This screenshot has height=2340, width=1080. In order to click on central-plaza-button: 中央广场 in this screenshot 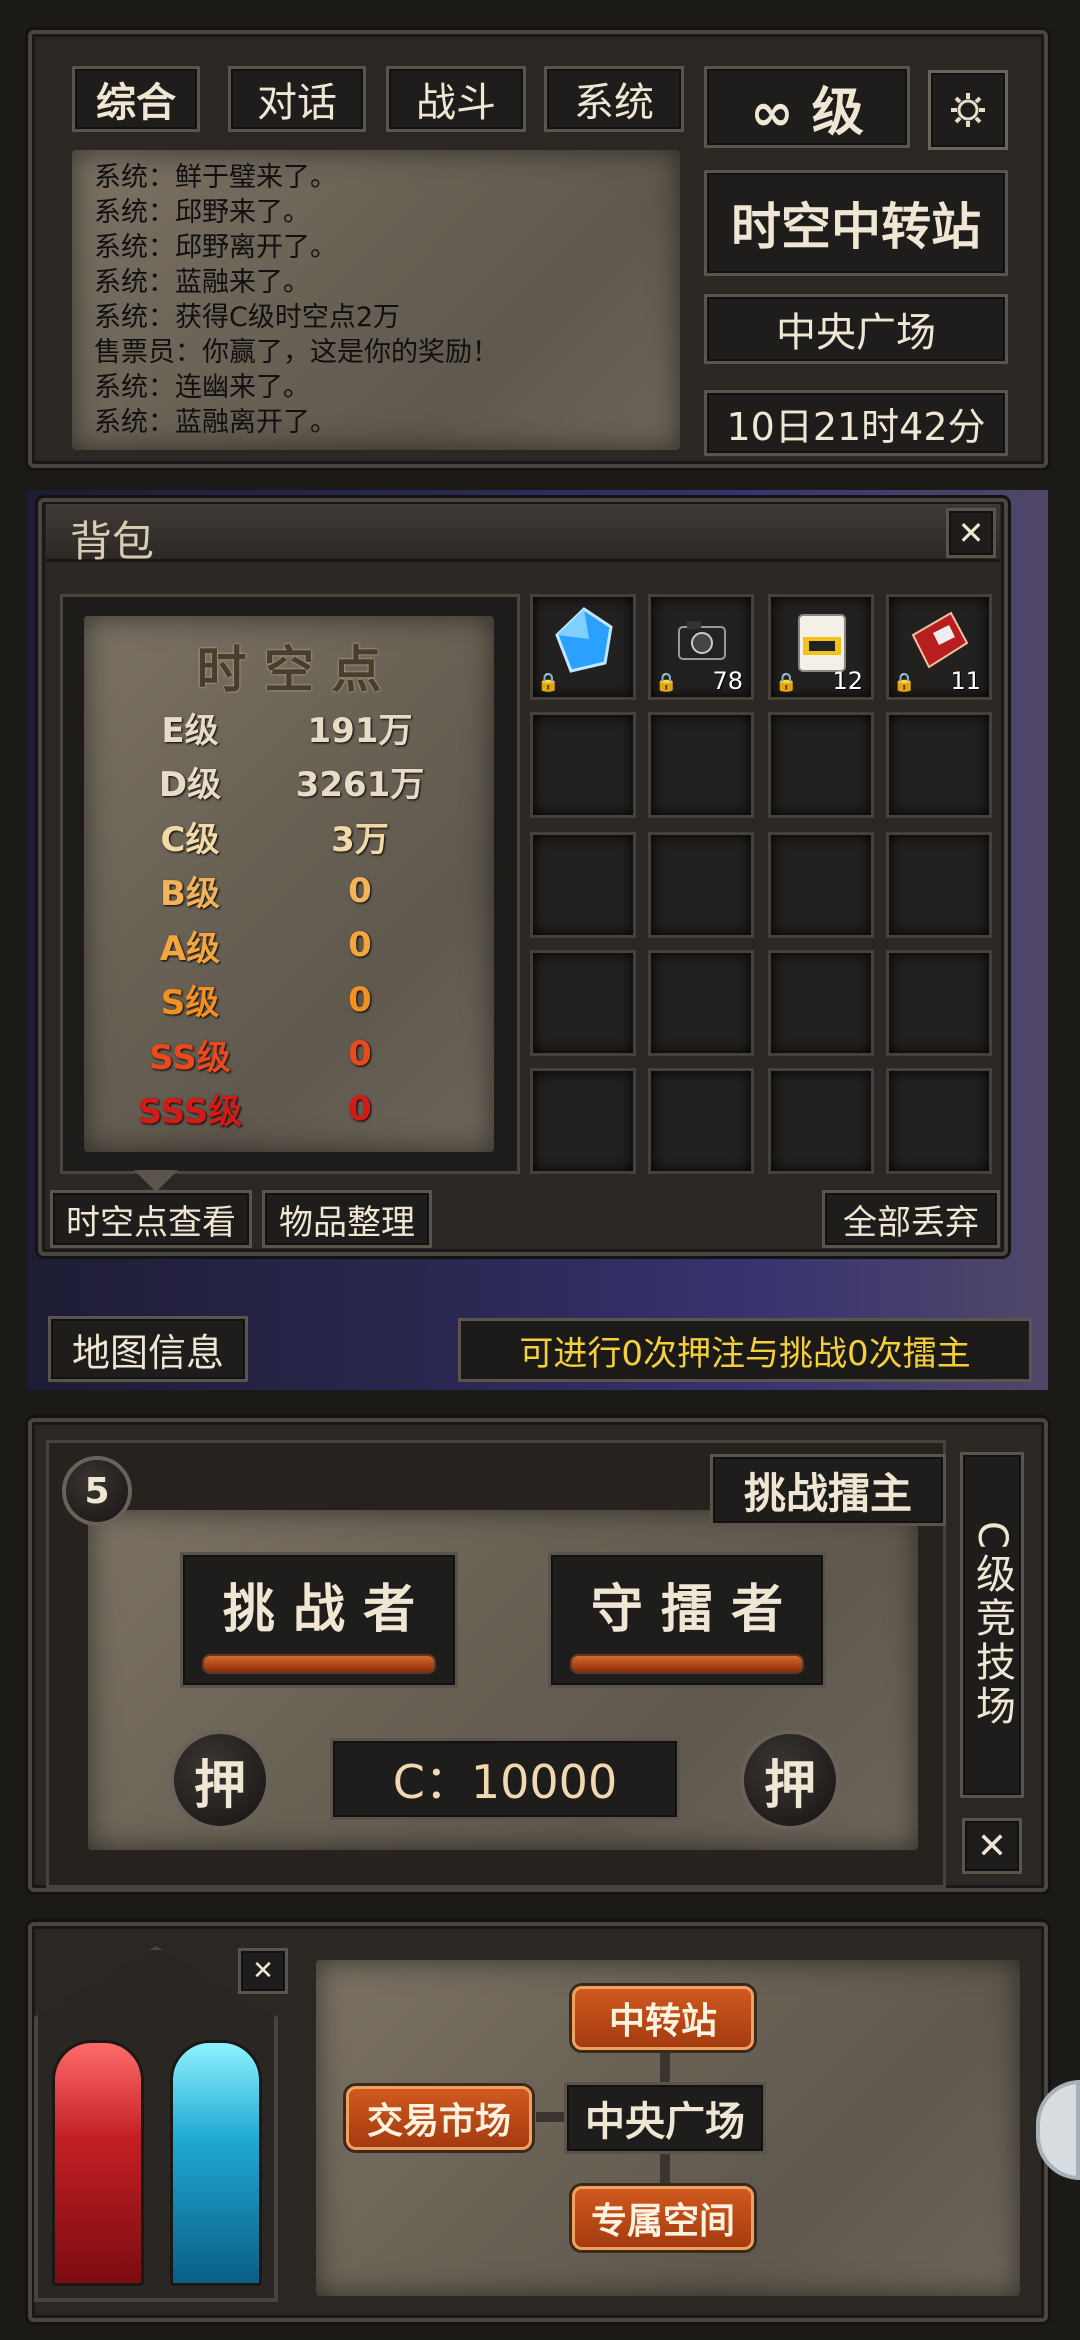, I will do `click(665, 2118)`.